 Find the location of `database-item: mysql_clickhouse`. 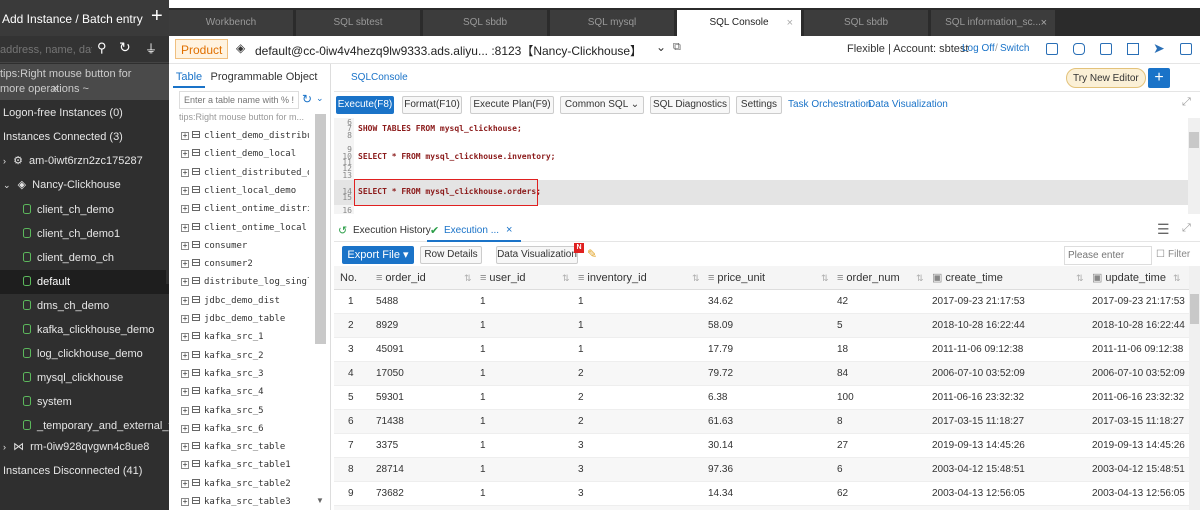

database-item: mysql_clickhouse is located at coordinates (84, 378).